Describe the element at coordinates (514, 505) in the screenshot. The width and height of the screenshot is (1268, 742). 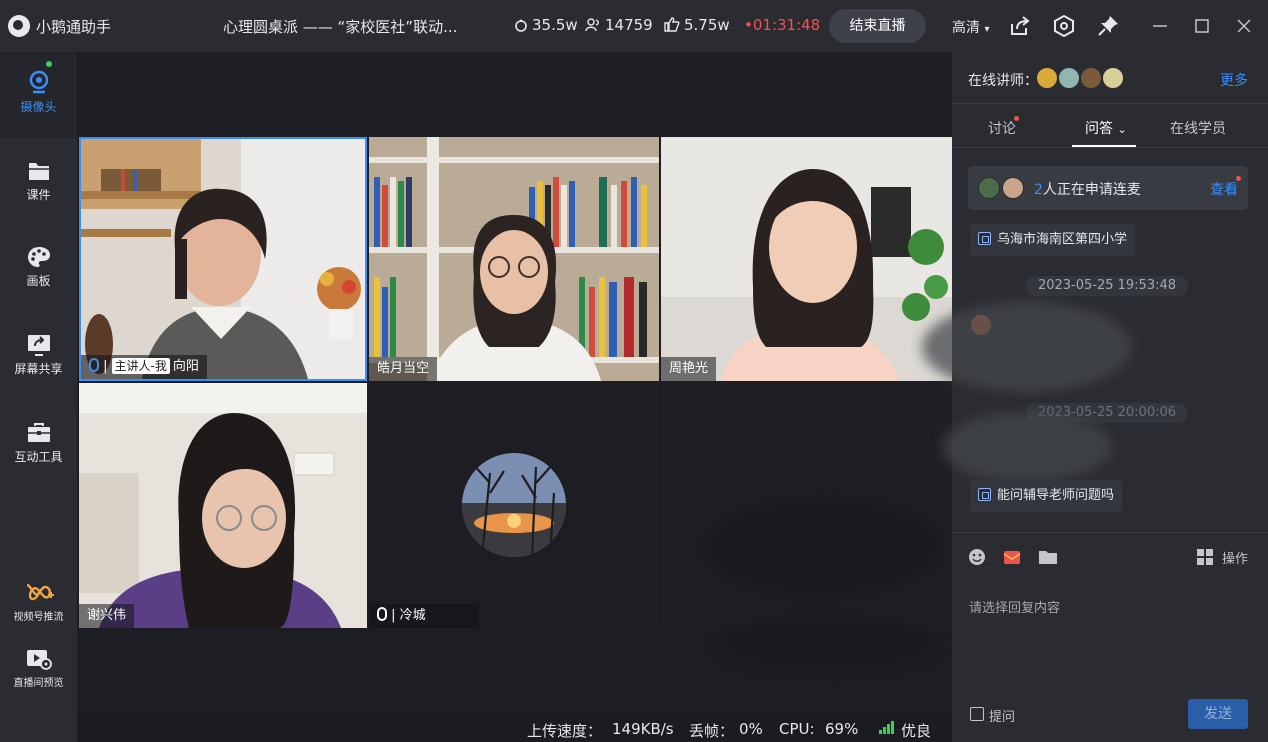
I see `video-tile-participant: | 冷城` at that location.